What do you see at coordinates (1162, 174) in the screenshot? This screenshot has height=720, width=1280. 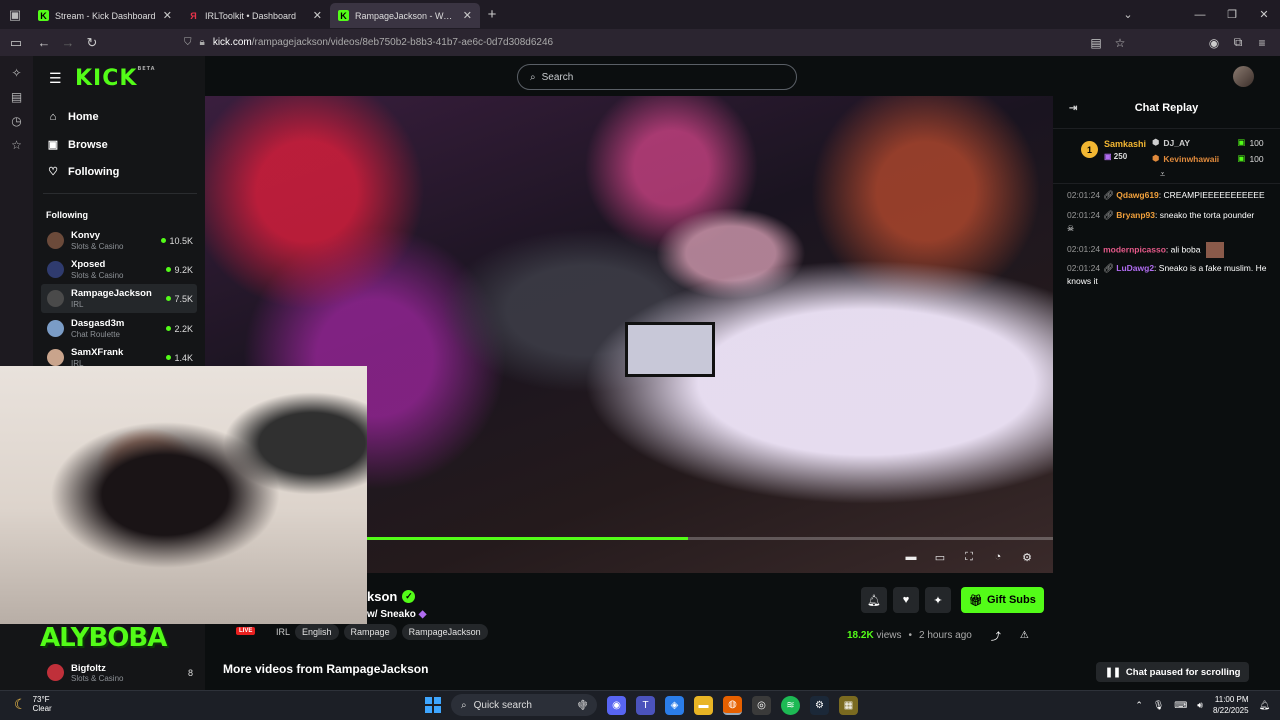 I see `expand-gifters-icon: ⩡` at bounding box center [1162, 174].